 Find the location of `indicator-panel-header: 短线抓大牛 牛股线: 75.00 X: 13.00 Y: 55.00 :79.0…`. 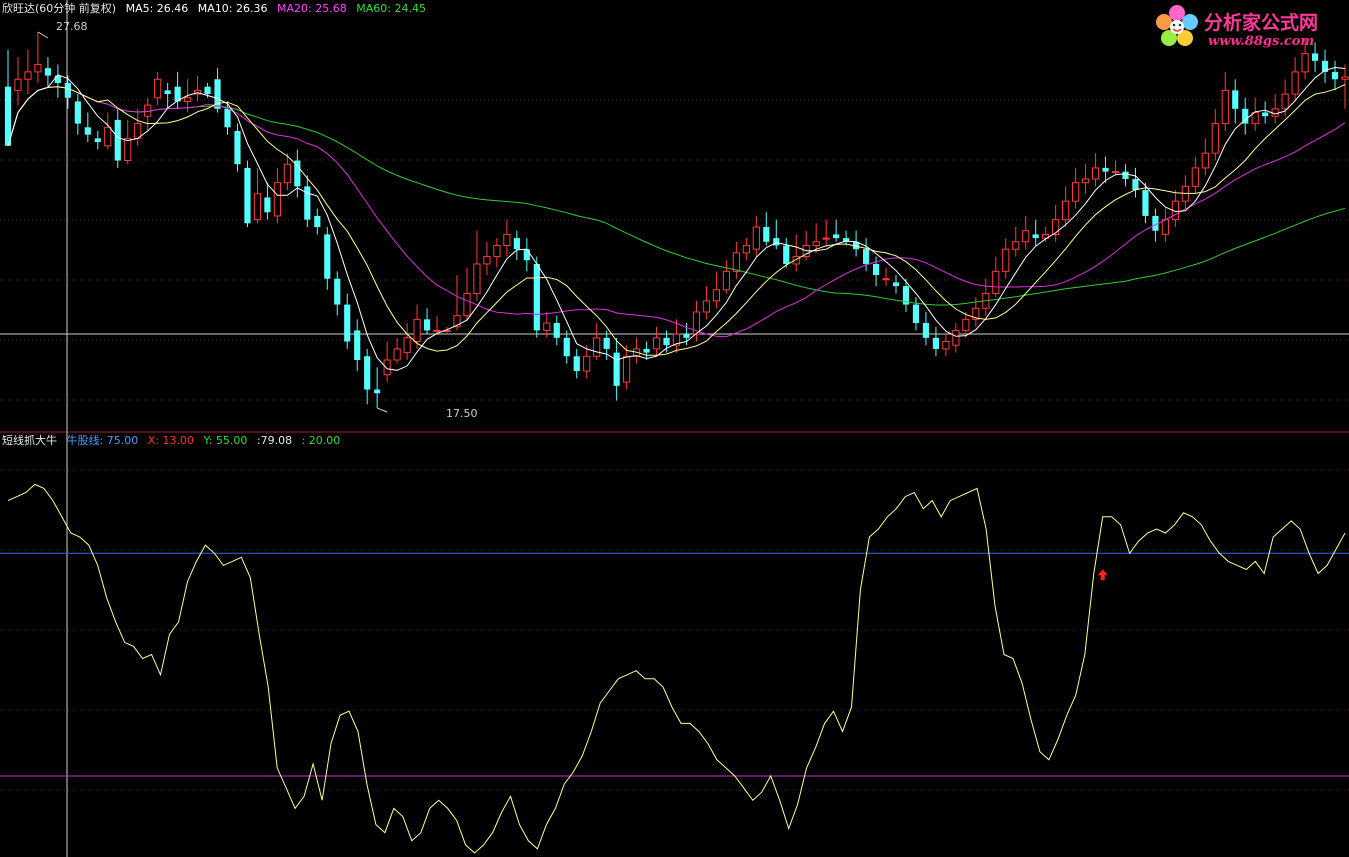

indicator-panel-header: 短线抓大牛 牛股线: 75.00 X: 13.00 Y: 55.00 :79.0… is located at coordinates (174, 440).